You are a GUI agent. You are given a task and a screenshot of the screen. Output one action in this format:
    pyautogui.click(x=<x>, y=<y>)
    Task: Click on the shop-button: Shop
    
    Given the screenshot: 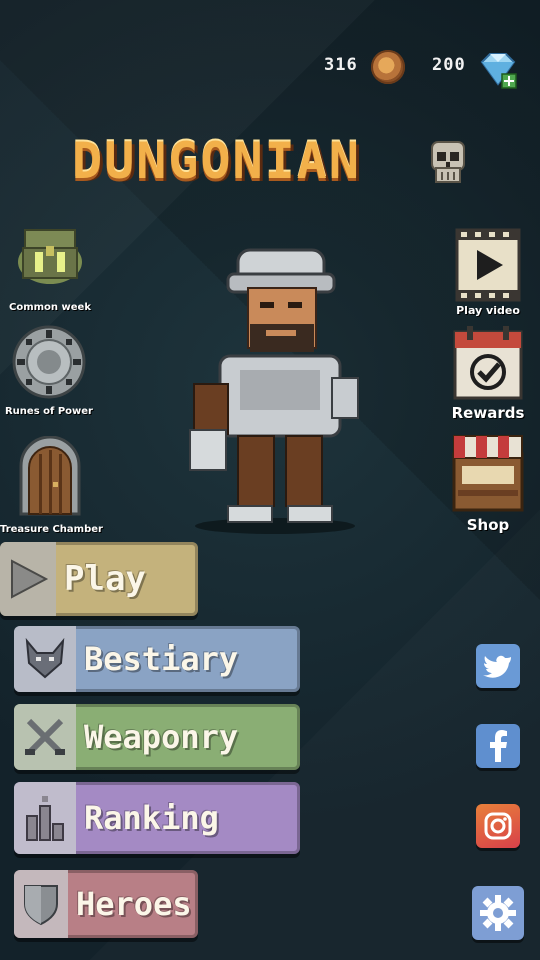 What is the action you would take?
    pyautogui.click(x=488, y=484)
    